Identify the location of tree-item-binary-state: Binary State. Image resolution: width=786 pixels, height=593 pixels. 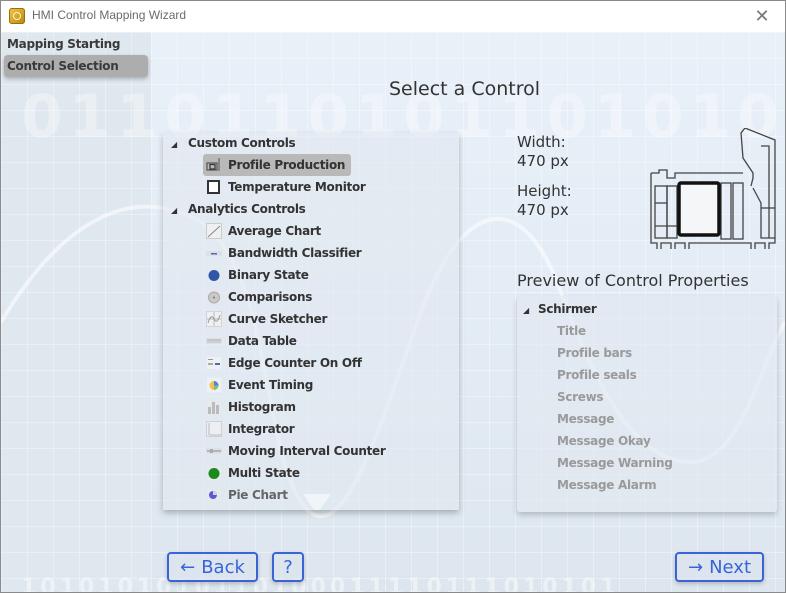
(259, 275).